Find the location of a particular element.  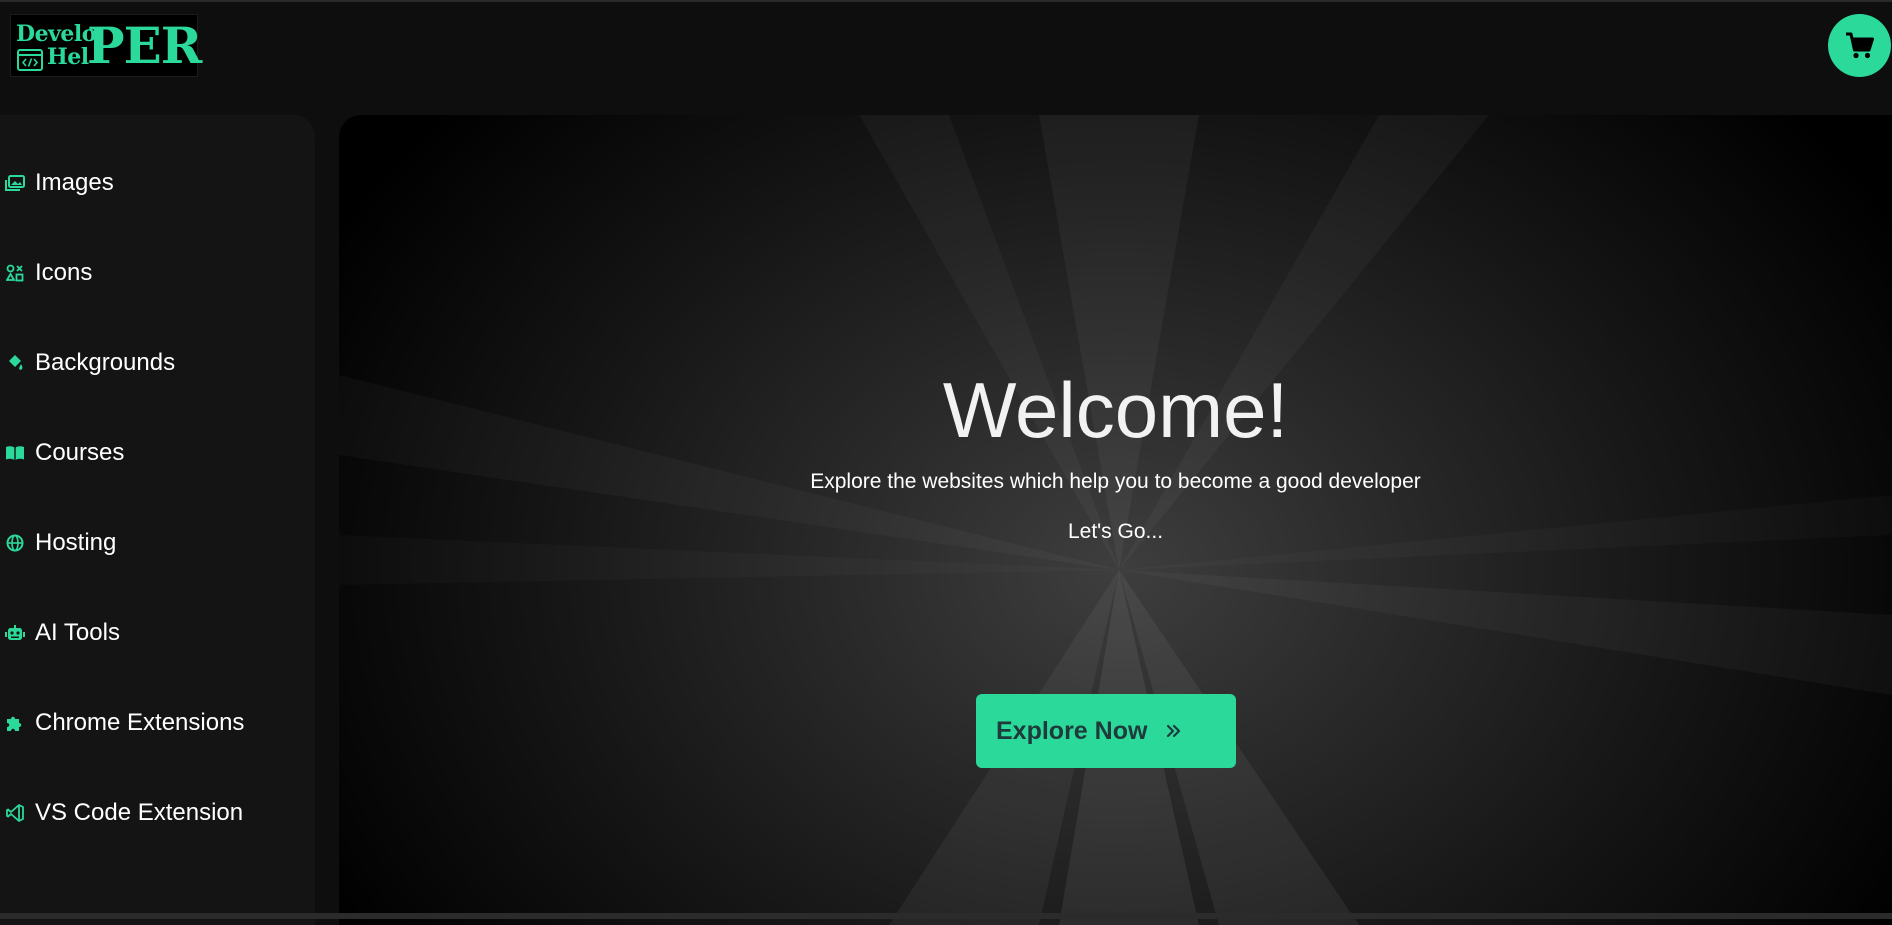

sidebar-item-icons: Icons is located at coordinates (48, 273).